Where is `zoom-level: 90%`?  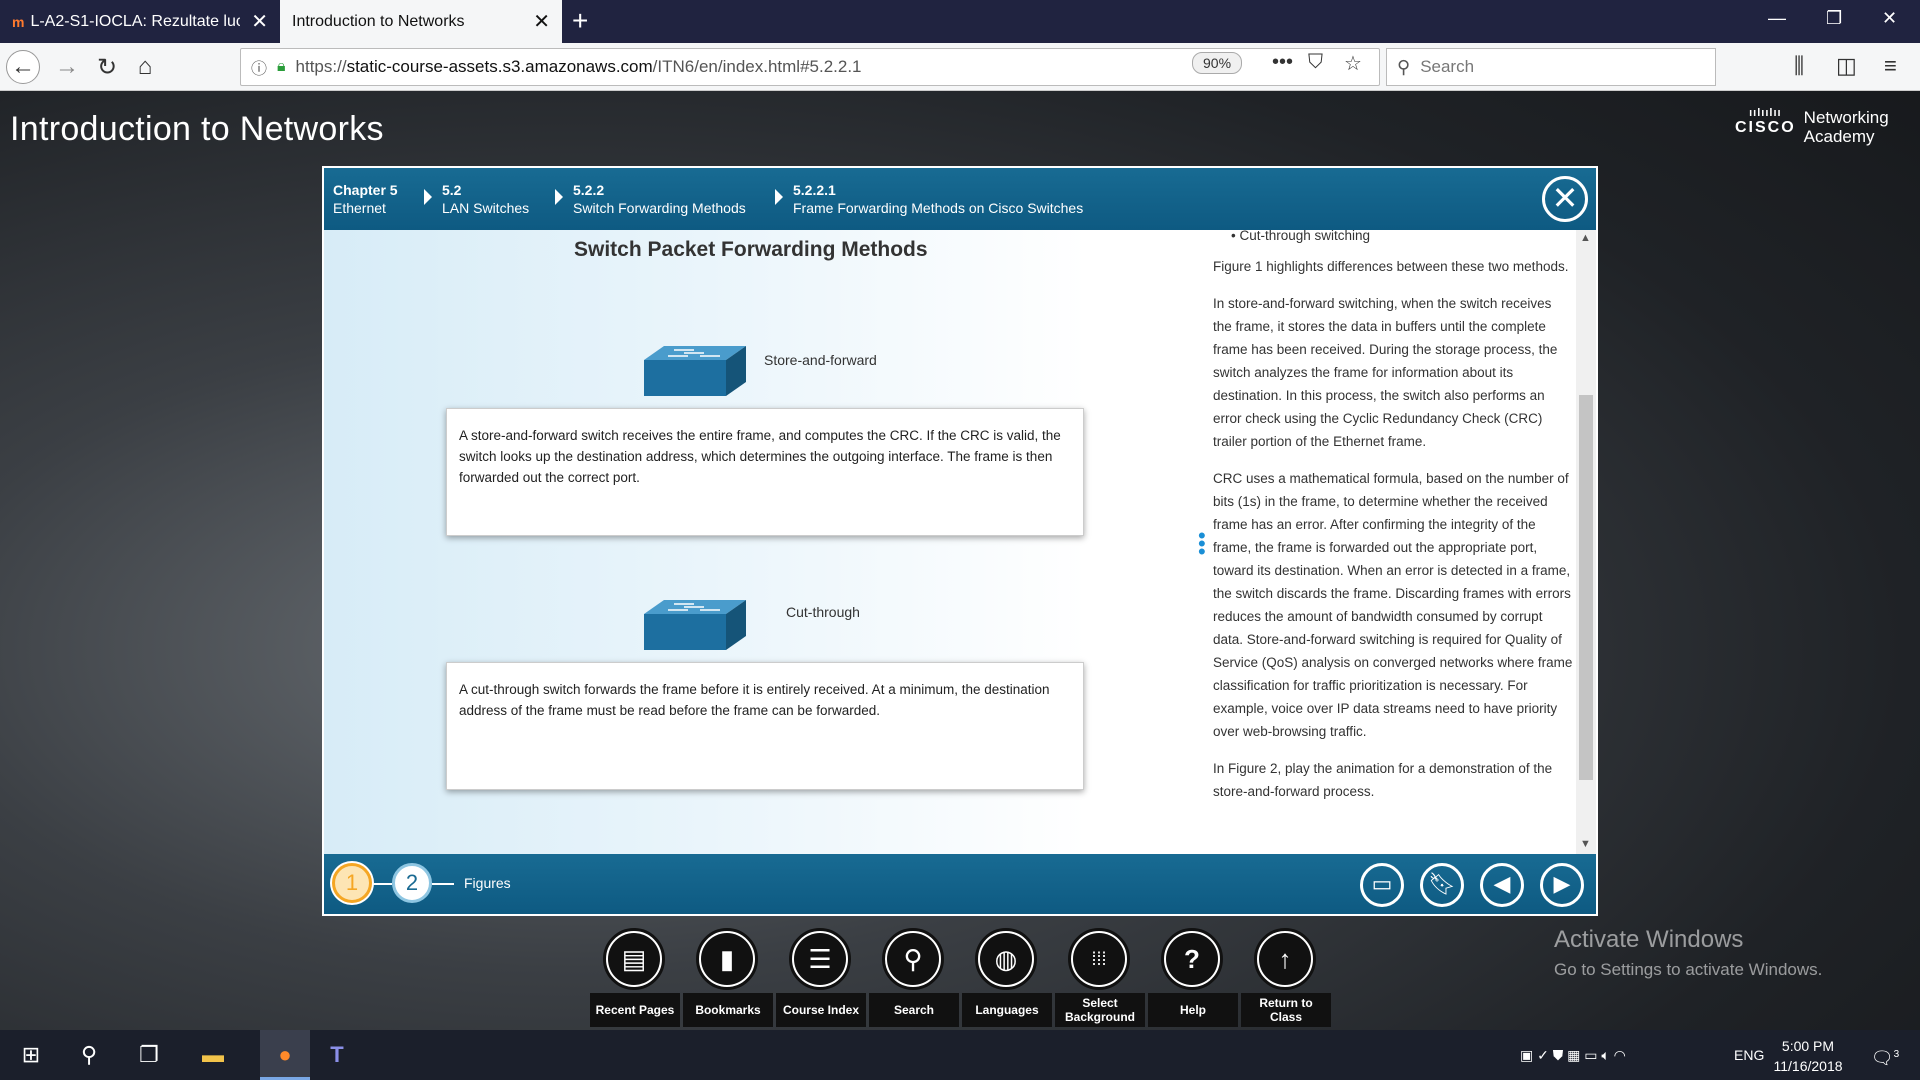 zoom-level: 90% is located at coordinates (1217, 63).